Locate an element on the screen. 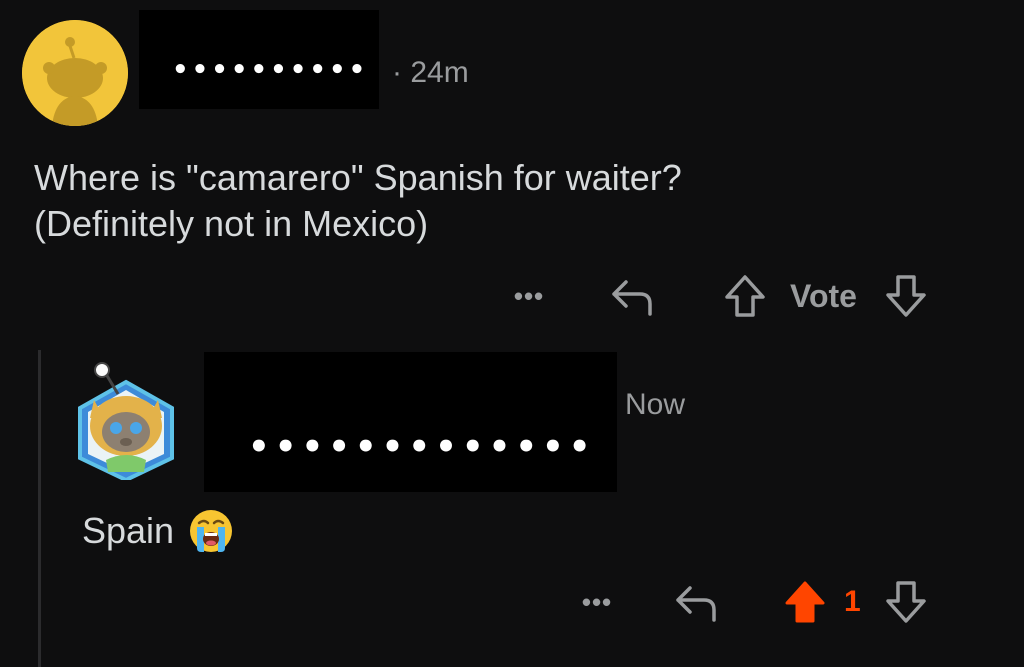  upvote-arrow-filled-icon is located at coordinates (805, 602).